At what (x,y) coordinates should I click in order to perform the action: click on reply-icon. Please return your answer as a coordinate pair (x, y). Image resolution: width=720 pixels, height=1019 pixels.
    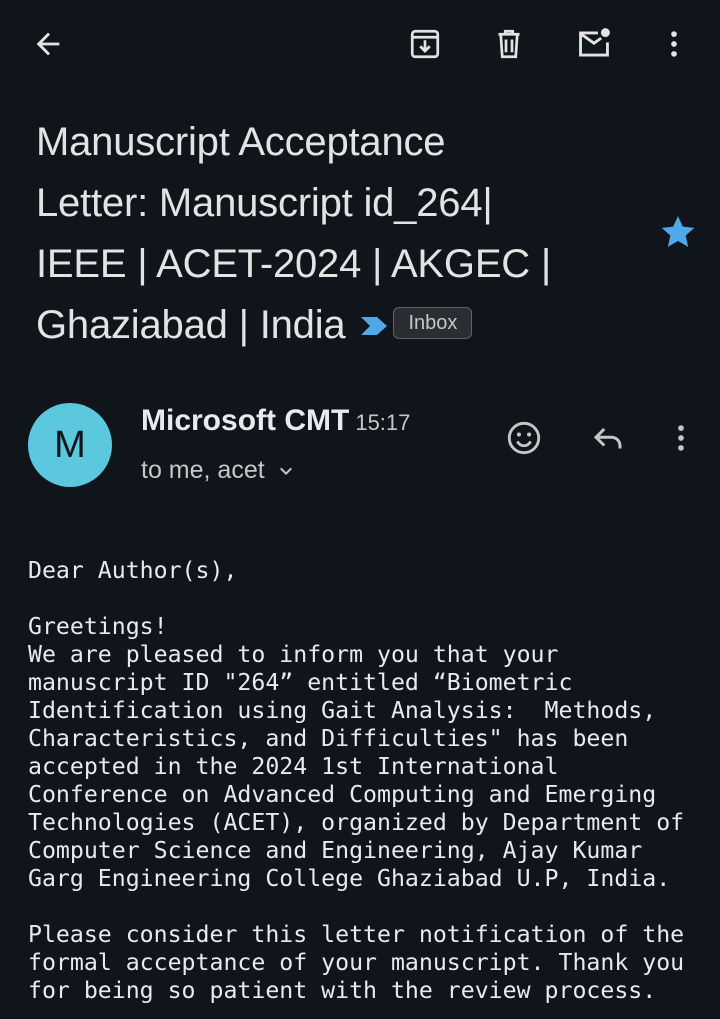
    Looking at the image, I should click on (607, 438).